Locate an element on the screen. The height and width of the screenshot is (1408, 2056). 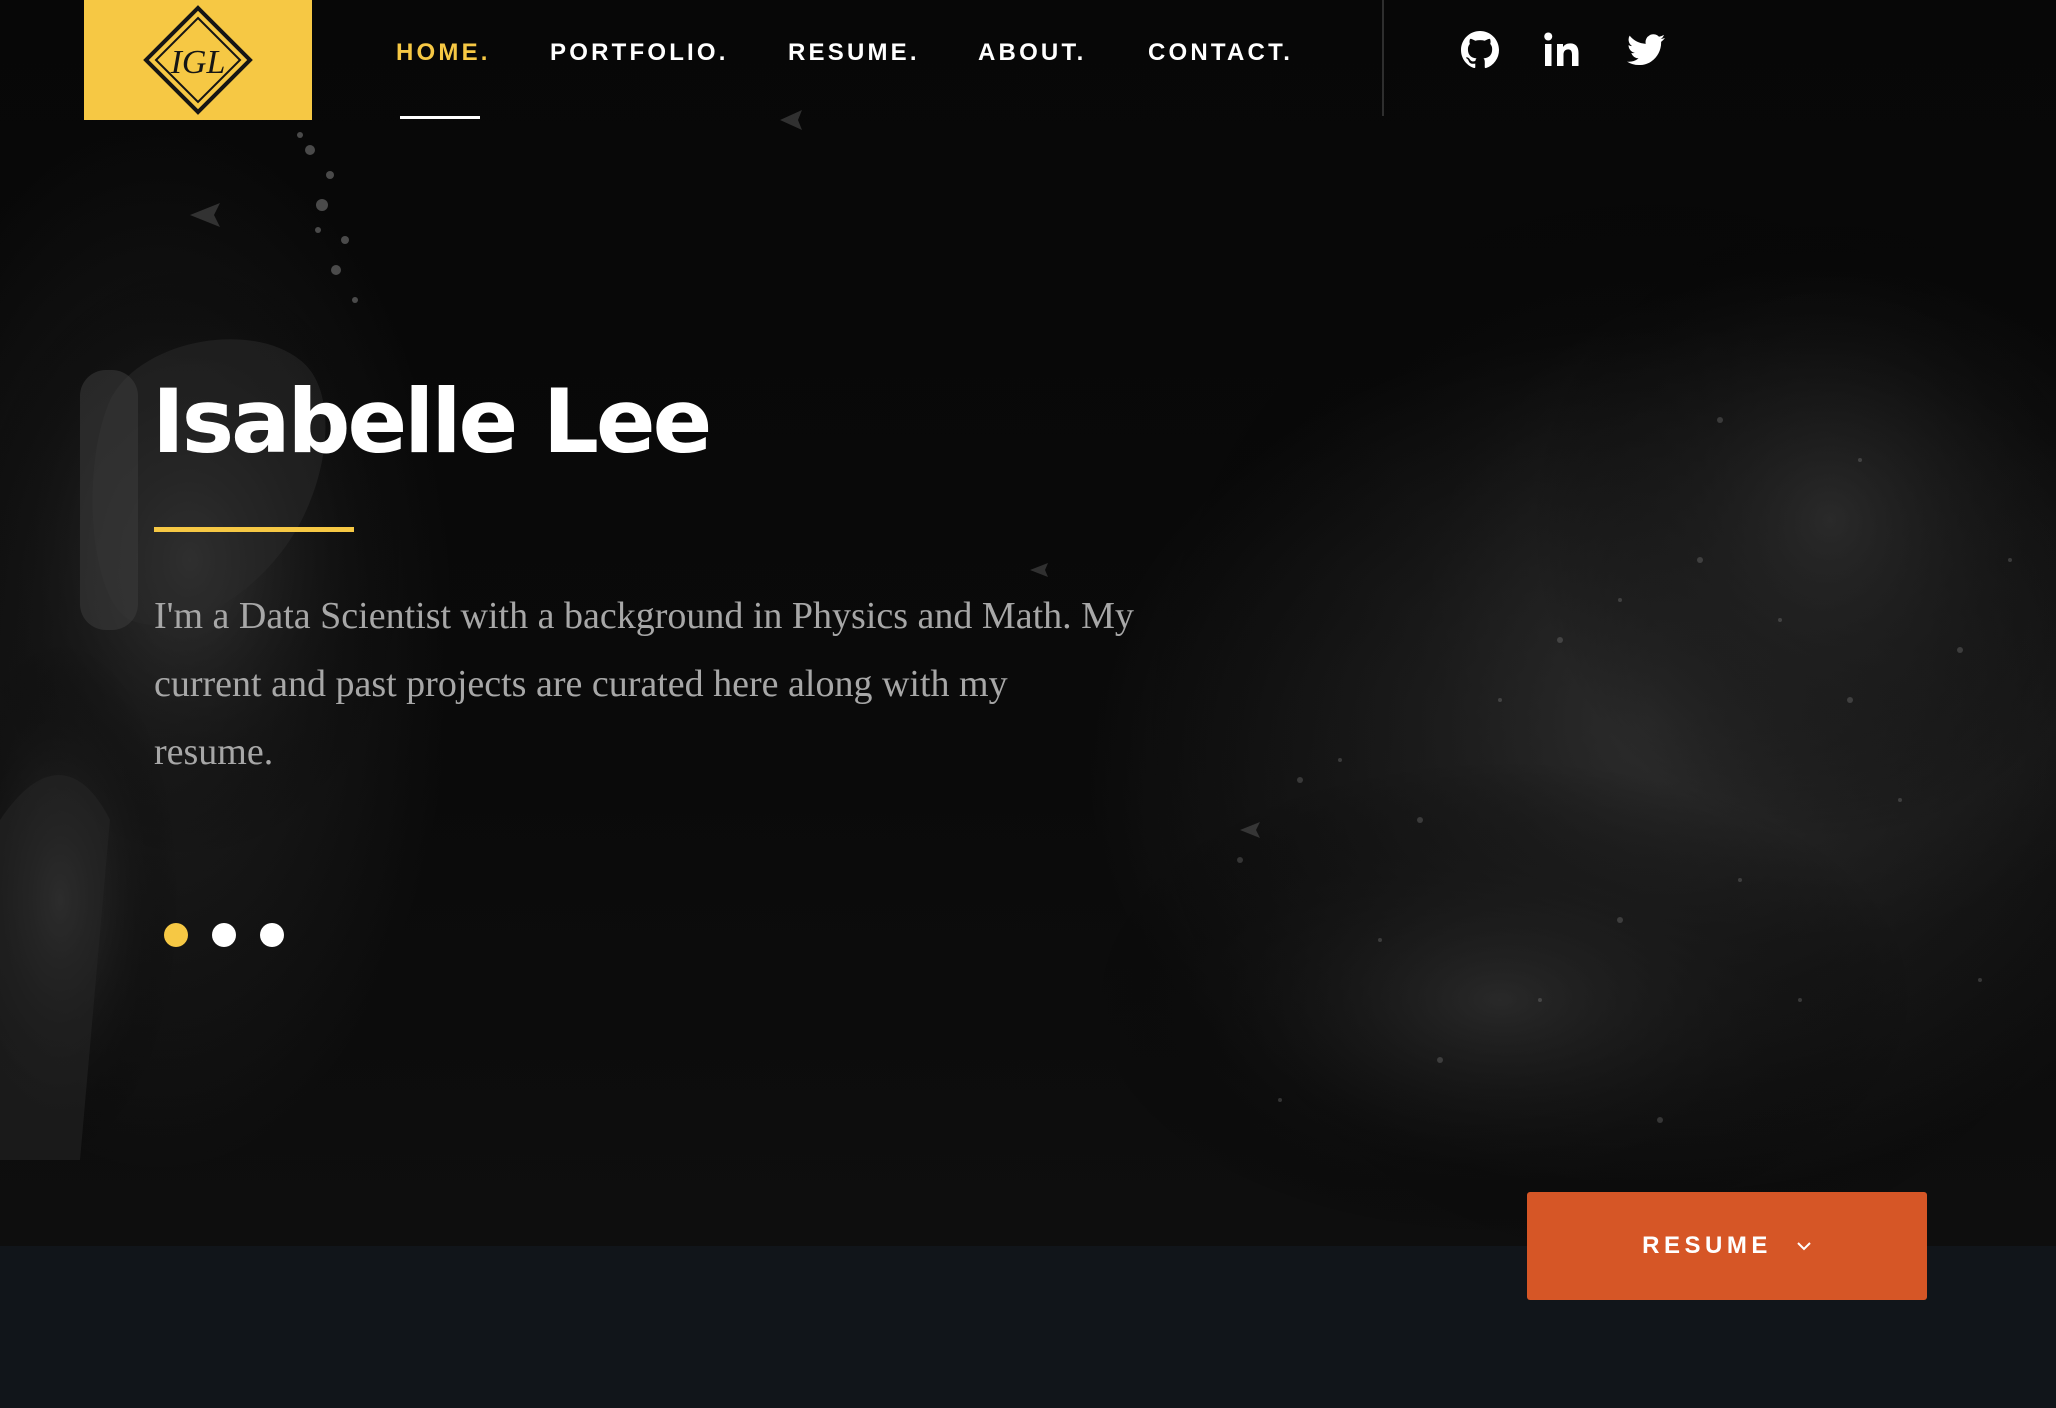
resume-button: RESUME is located at coordinates (1727, 1246).